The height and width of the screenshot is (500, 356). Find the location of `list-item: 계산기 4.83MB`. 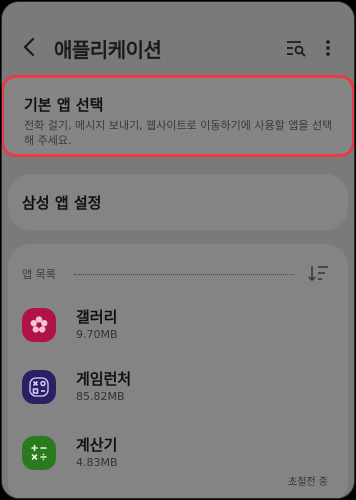

list-item: 계산기 4.83MB is located at coordinates (177, 461).